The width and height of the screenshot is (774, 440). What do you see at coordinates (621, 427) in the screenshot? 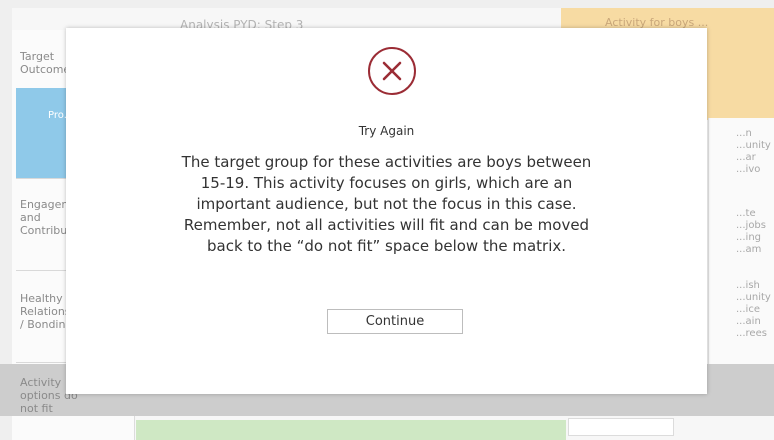
I see `background-card` at bounding box center [621, 427].